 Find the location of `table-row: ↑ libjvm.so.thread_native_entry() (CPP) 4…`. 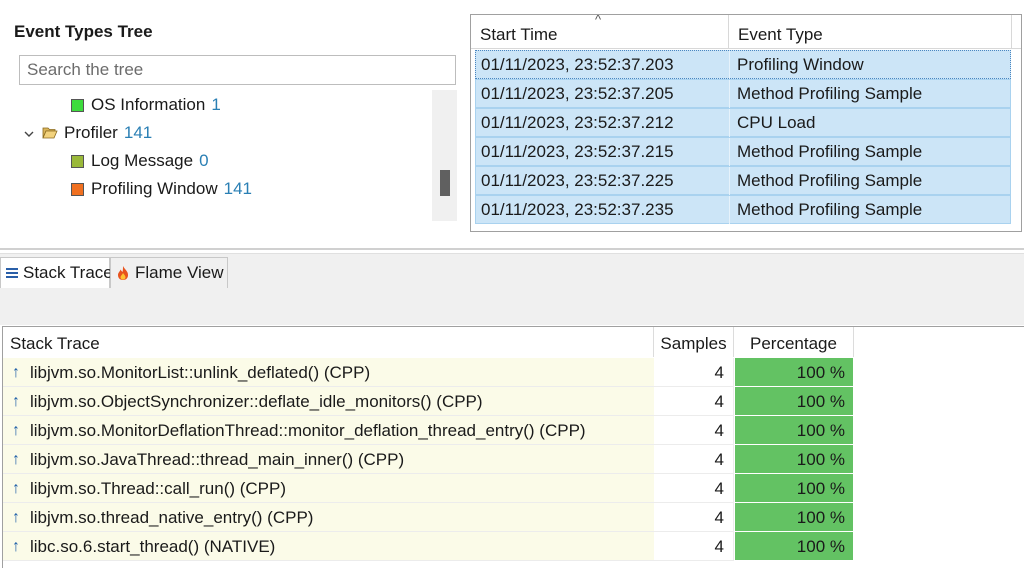

table-row: ↑ libjvm.so.thread_native_entry() (CPP) 4… is located at coordinates (513, 517).